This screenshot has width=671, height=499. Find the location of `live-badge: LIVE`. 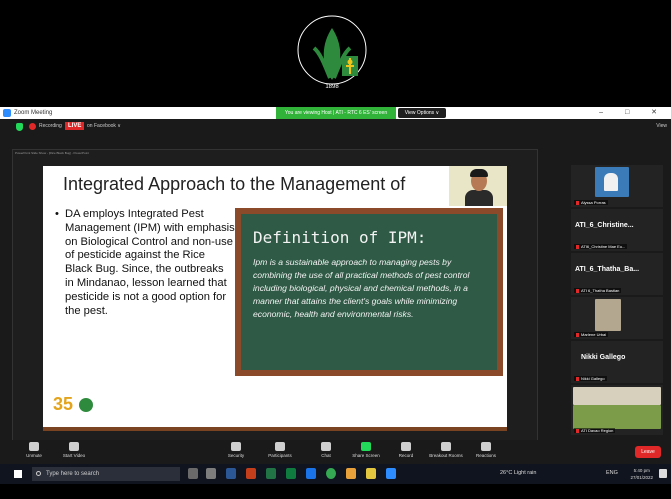

live-badge: LIVE is located at coordinates (75, 126).